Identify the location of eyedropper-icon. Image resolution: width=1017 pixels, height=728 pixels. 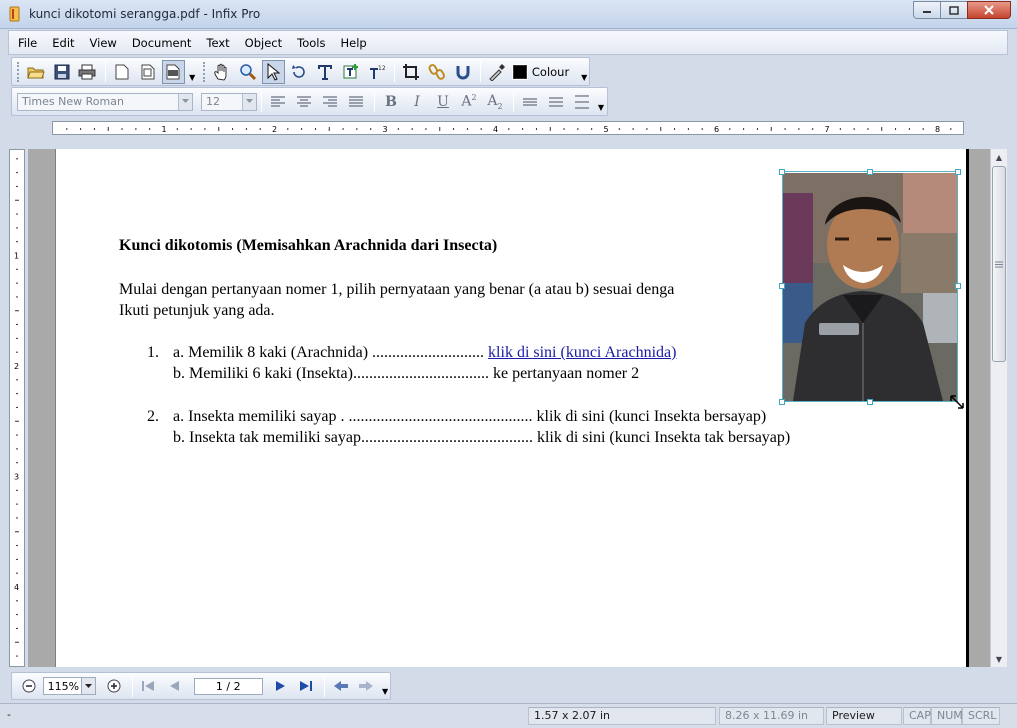
(497, 72).